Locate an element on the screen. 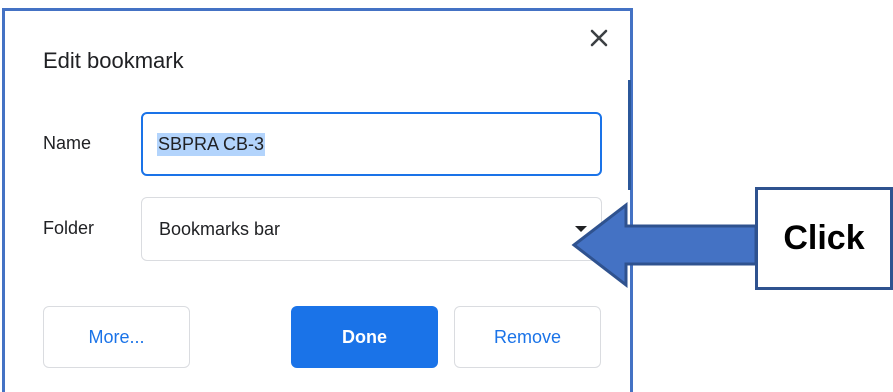 The width and height of the screenshot is (893, 392). close-icon is located at coordinates (599, 38).